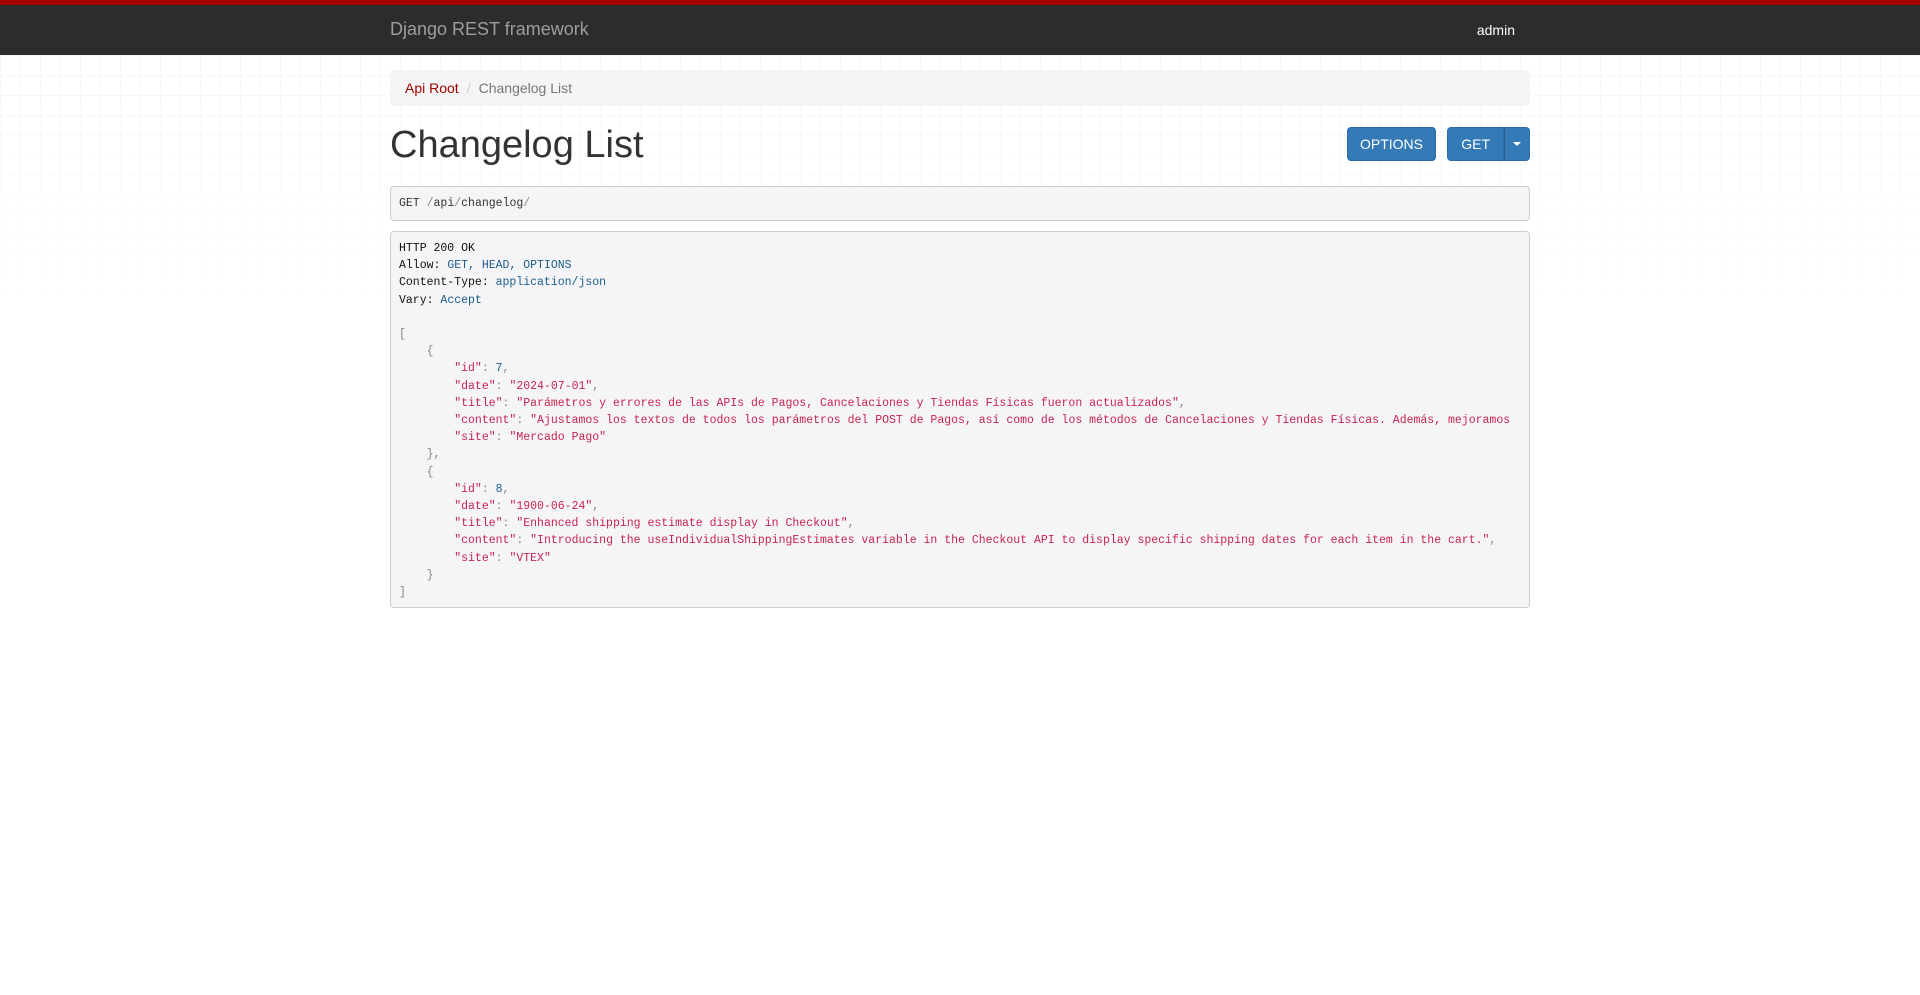 This screenshot has width=1920, height=995. I want to click on caret-down-icon, so click(1517, 144).